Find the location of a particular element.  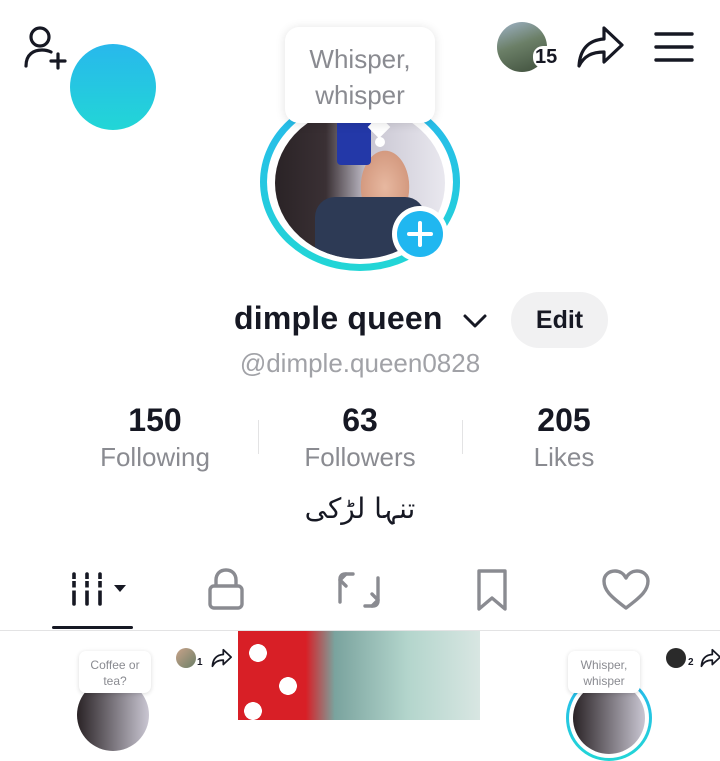

profile-name: dimple queen is located at coordinates (338, 318).